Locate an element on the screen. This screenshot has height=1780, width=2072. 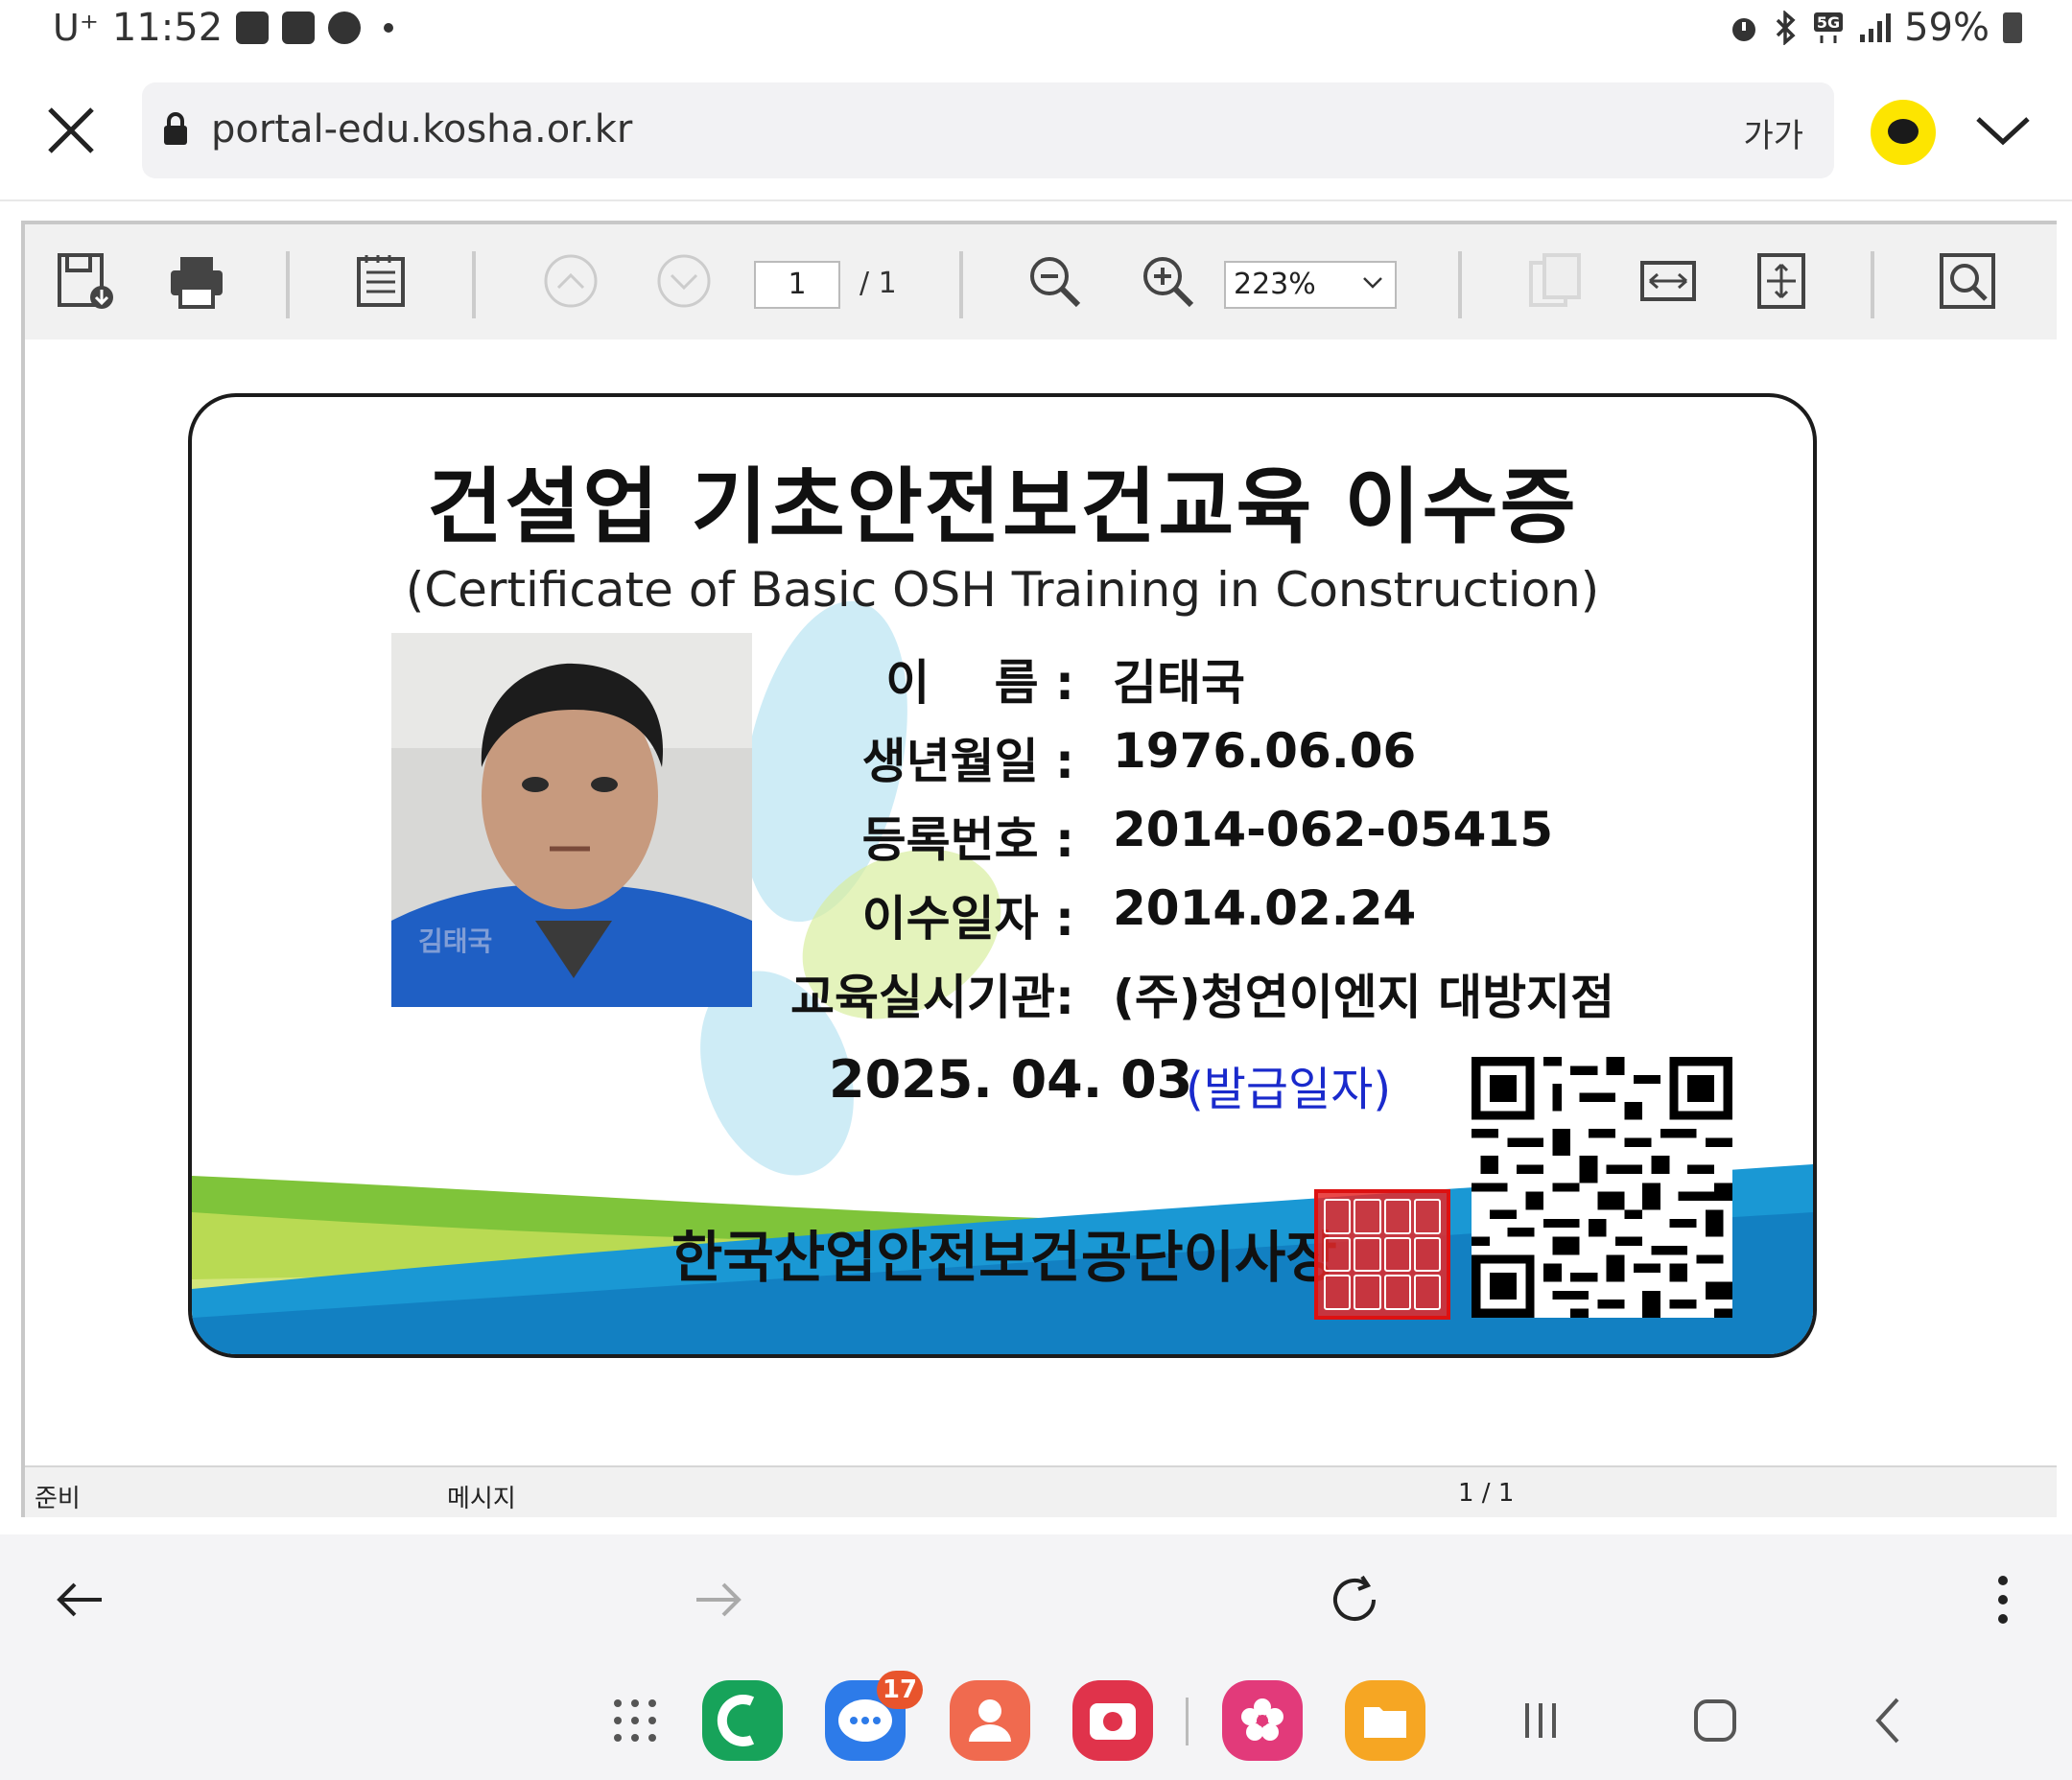
page-number-input: 1 is located at coordinates (797, 285).